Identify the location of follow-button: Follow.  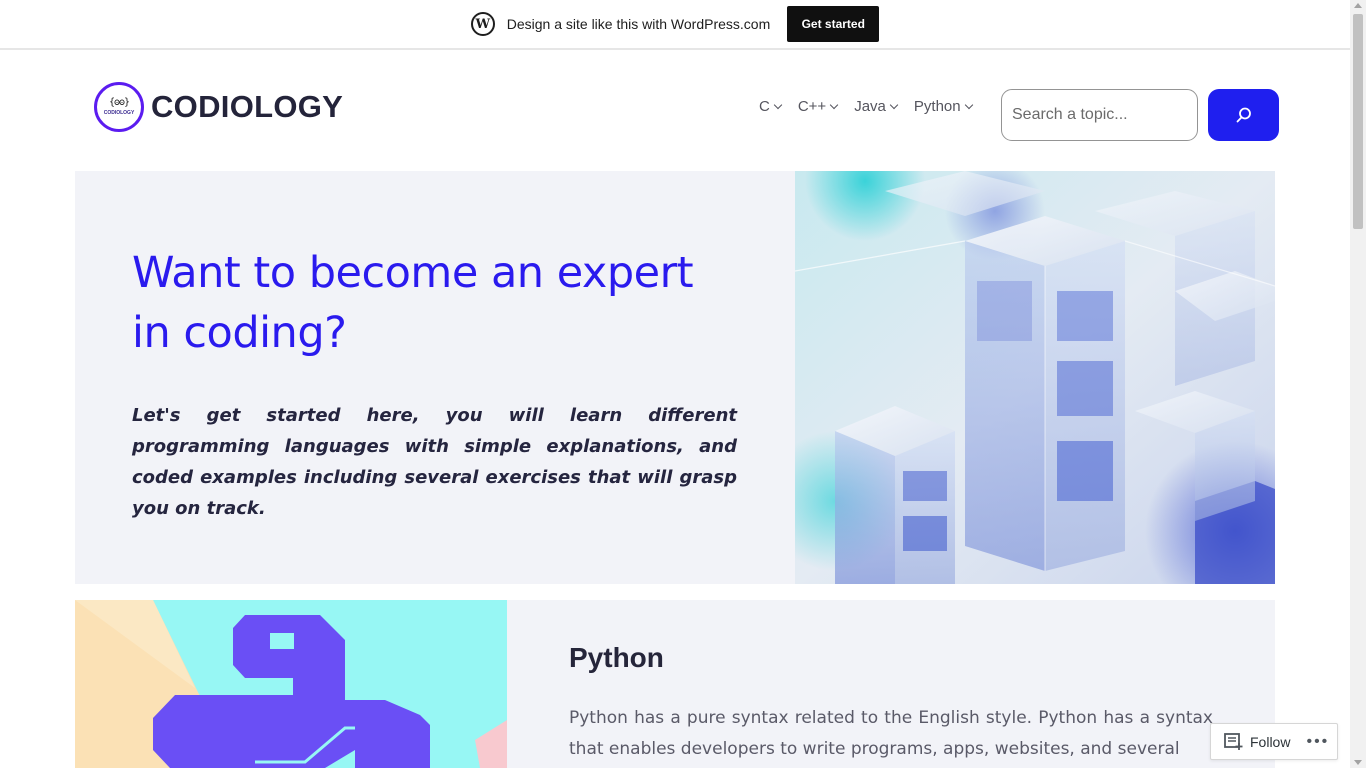
(1270, 742).